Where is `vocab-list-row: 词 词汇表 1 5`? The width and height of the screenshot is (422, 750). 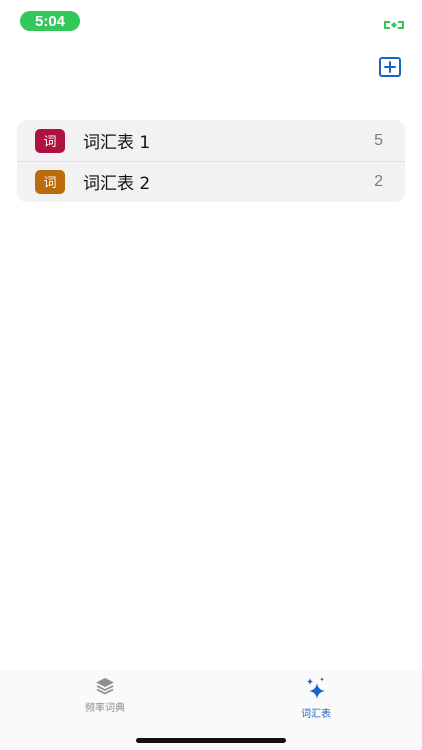 vocab-list-row: 词 词汇表 1 5 is located at coordinates (211, 140).